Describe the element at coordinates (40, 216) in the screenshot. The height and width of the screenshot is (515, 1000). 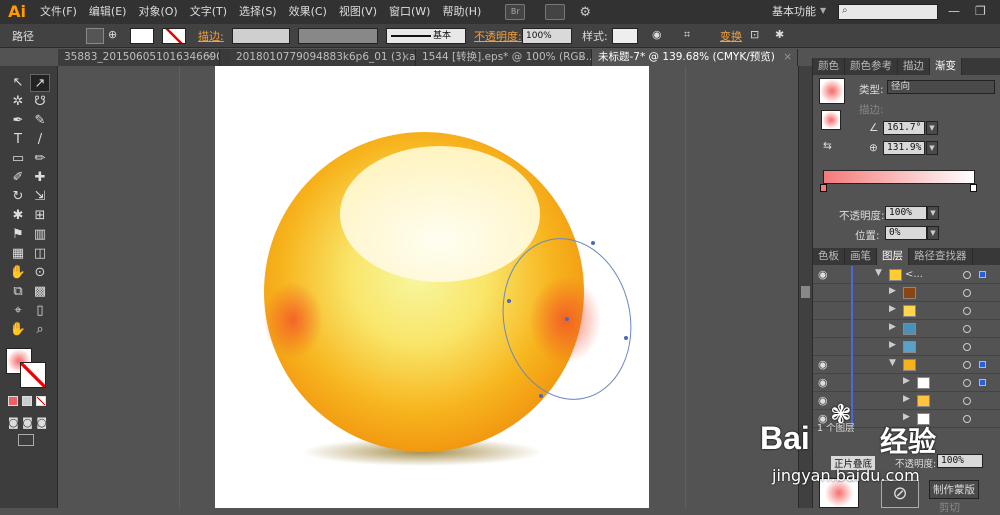
I see `tool-button: ⊞` at that location.